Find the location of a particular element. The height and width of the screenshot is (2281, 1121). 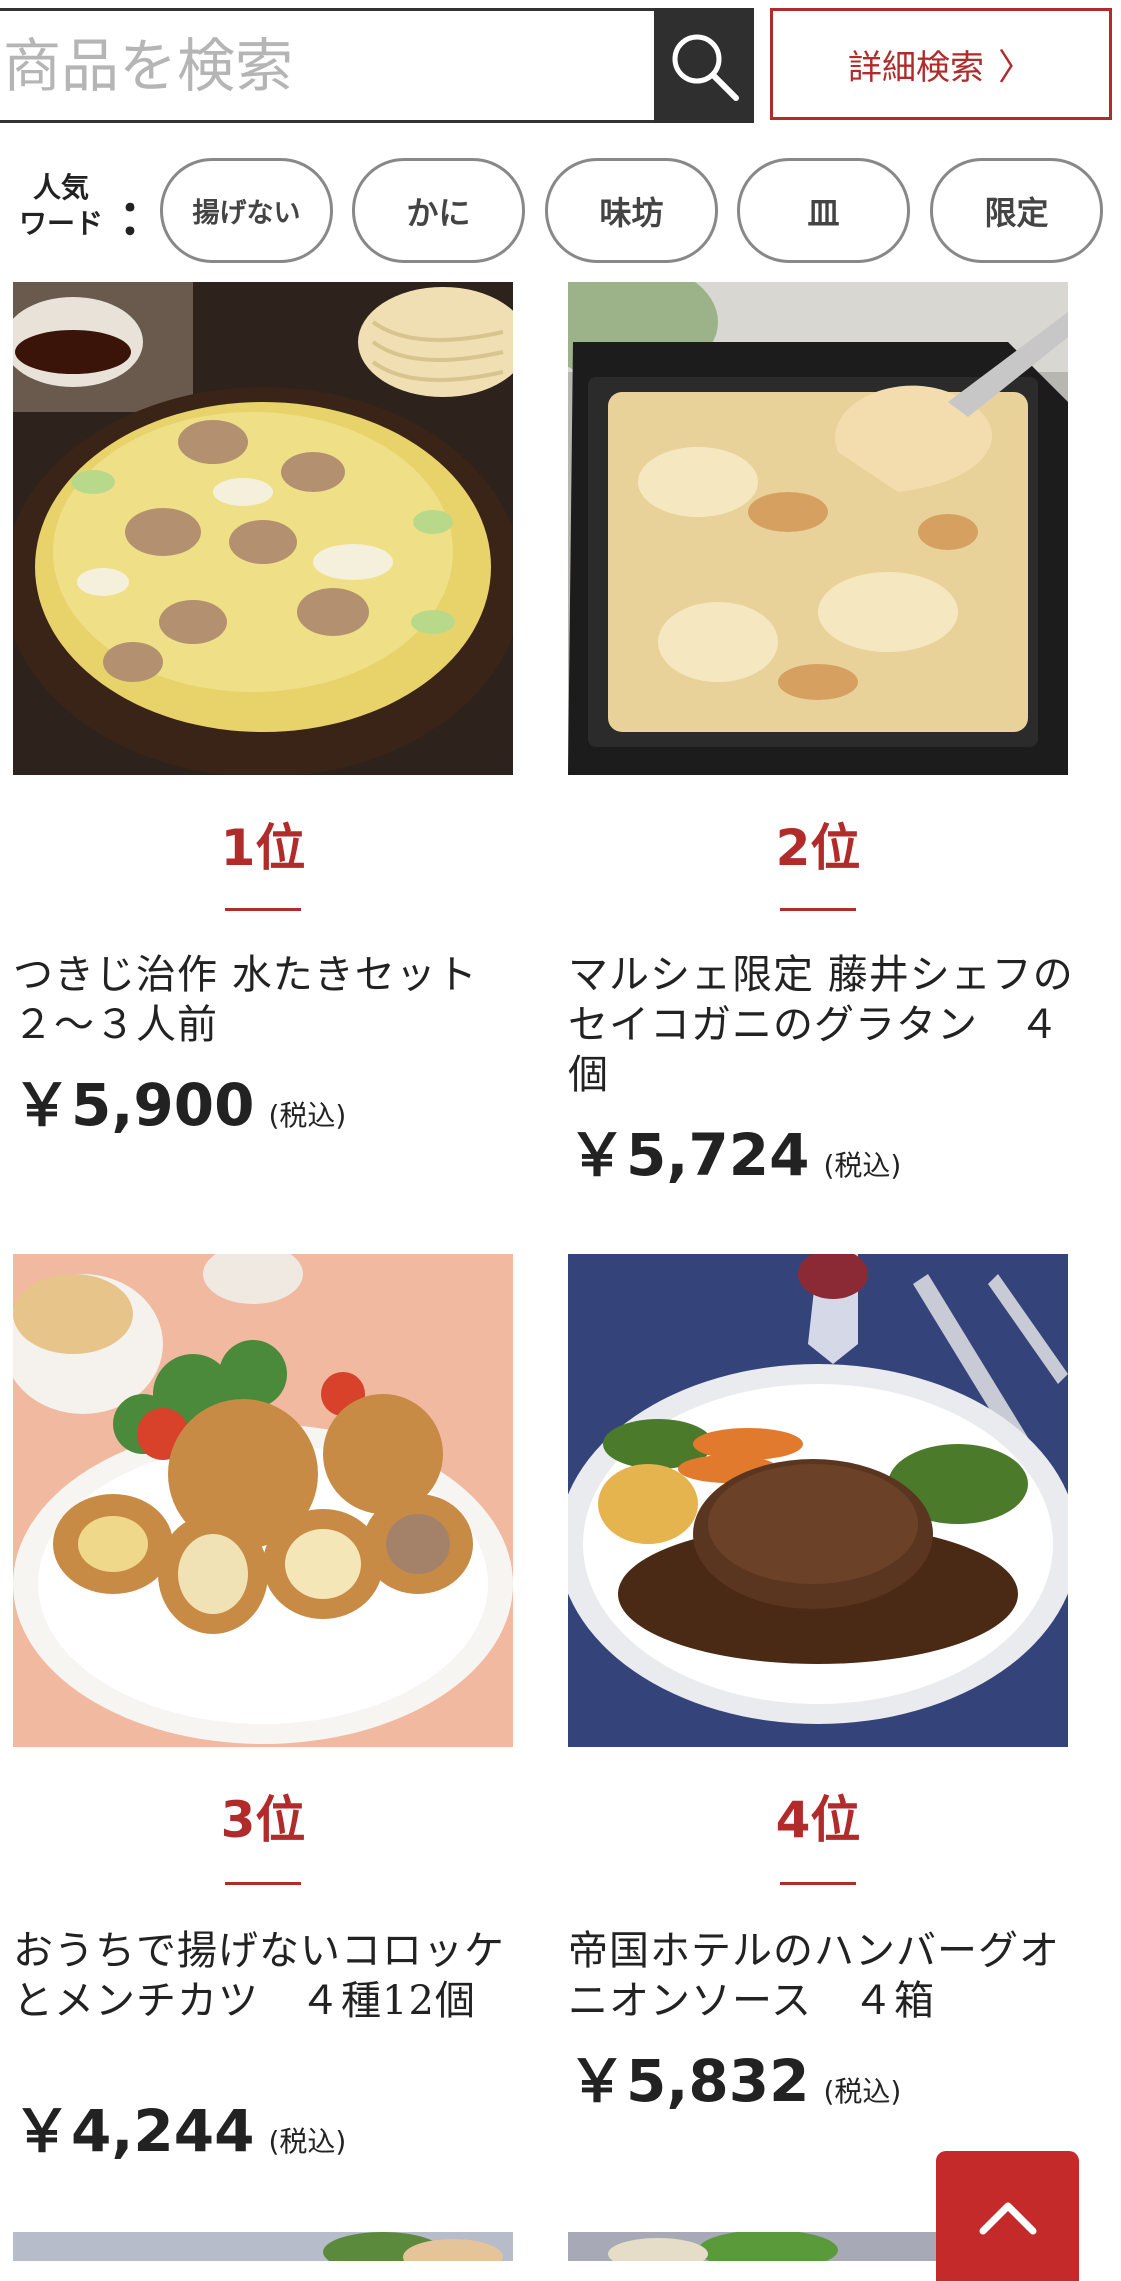

product-price-4: ￥5,832 (税込) is located at coordinates (734, 2076).